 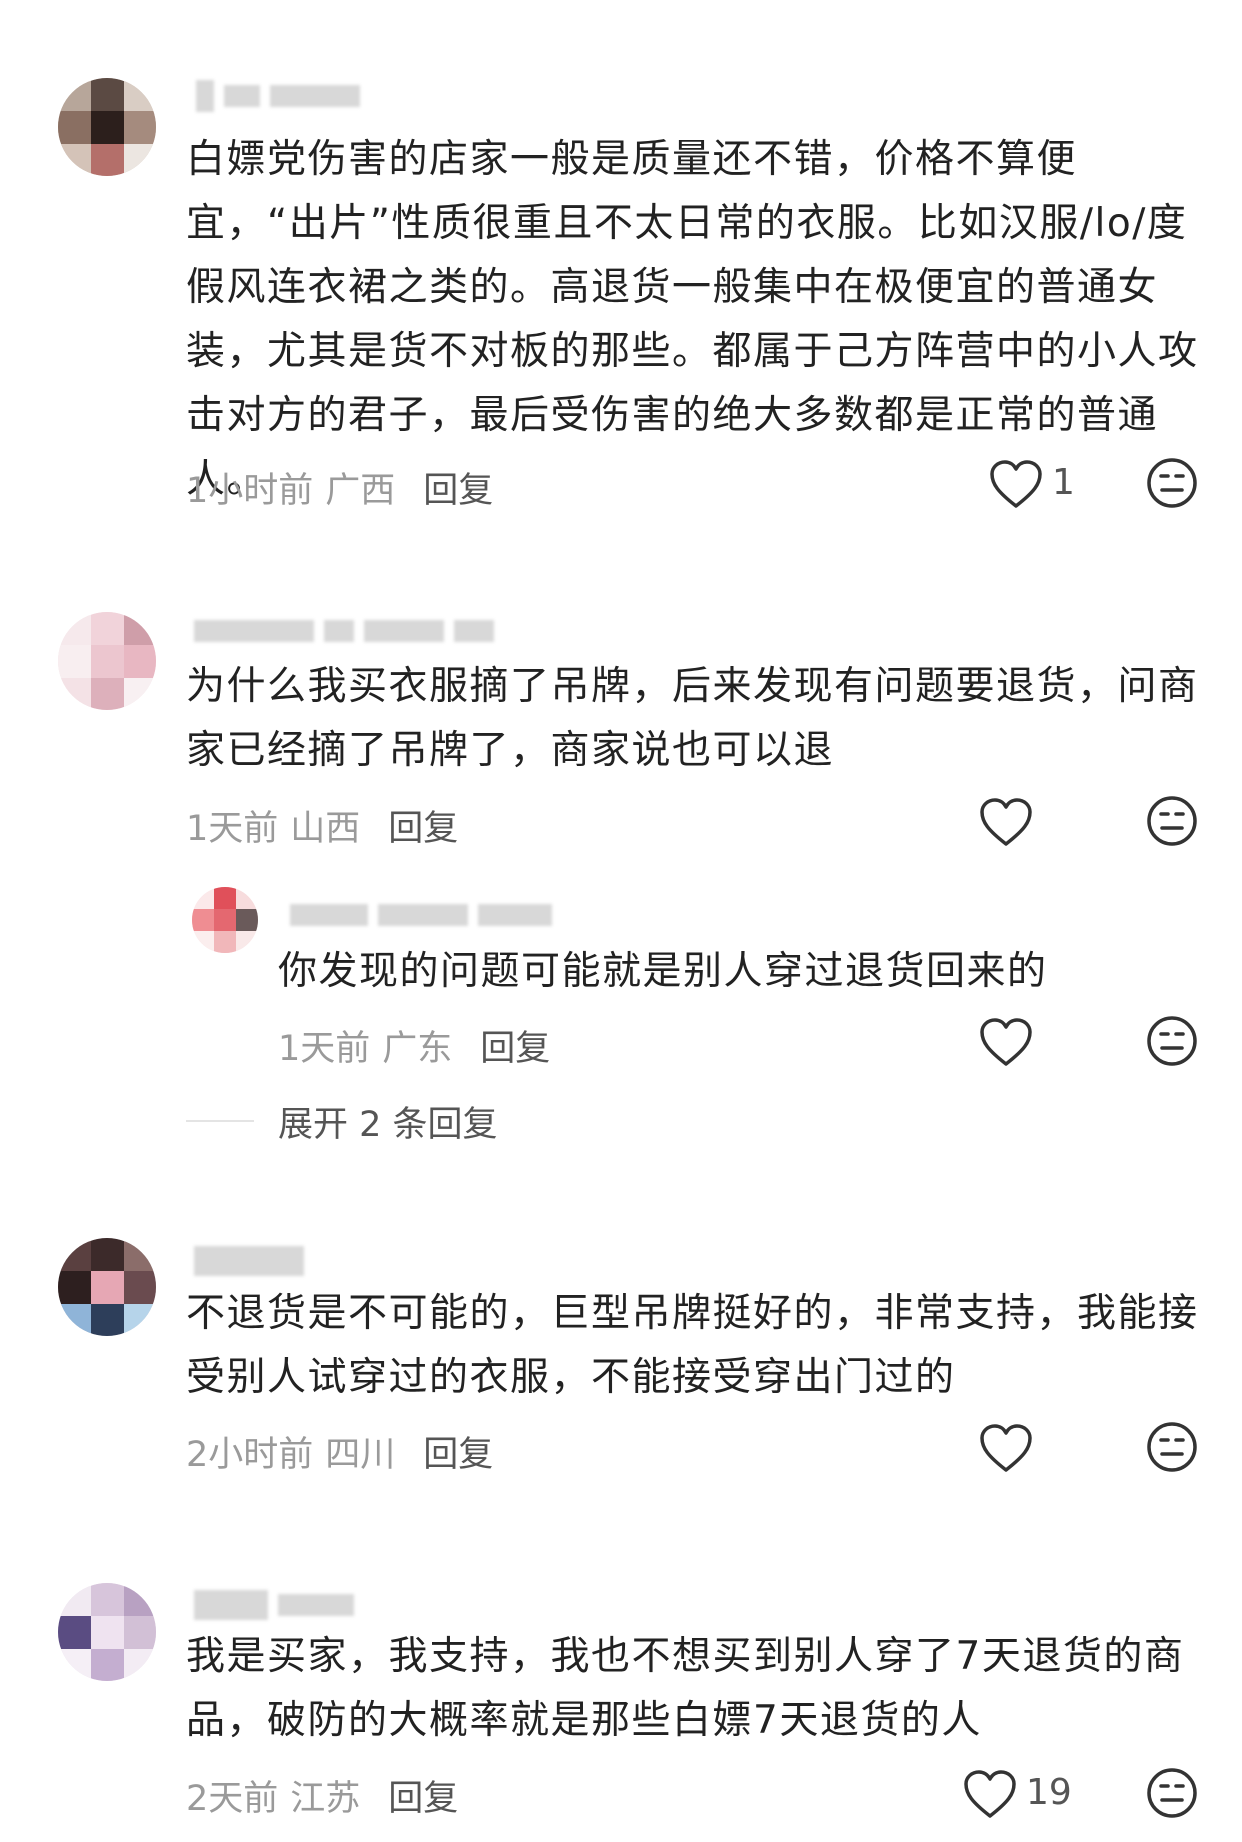 What do you see at coordinates (250, 1455) in the screenshot?
I see `comment-time: 2小时前` at bounding box center [250, 1455].